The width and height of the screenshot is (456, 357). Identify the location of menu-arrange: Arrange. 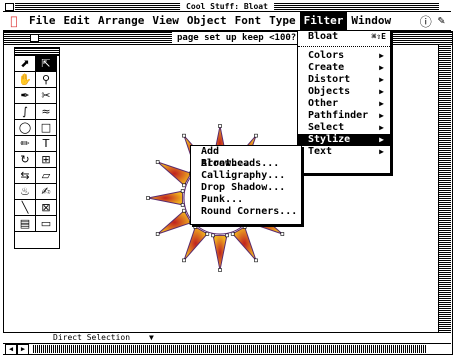
(121, 21).